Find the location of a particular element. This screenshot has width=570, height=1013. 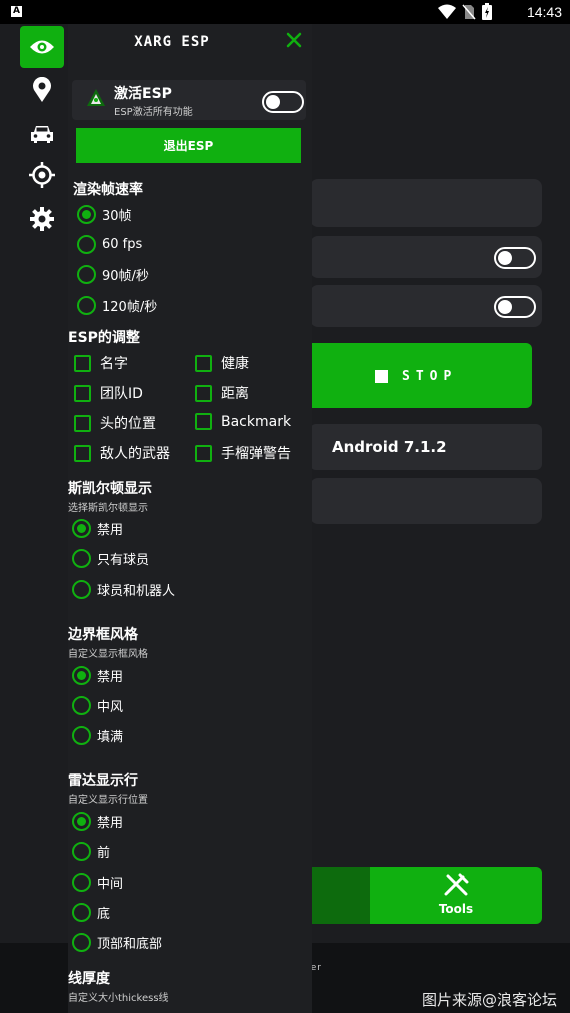

activate-esp-card: 激活ESP ESP激活所有功能 is located at coordinates (189, 100).